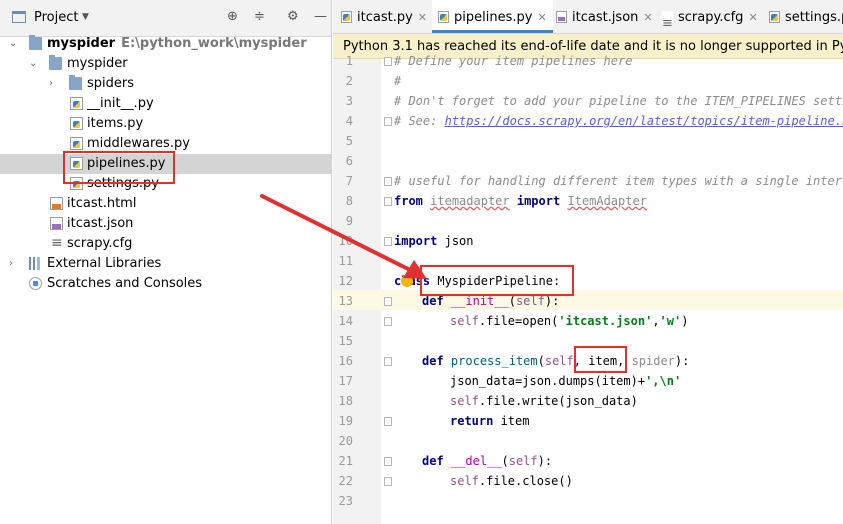 The width and height of the screenshot is (843, 524). What do you see at coordinates (511, 481) in the screenshot?
I see `code-line-22: self.file.close()` at bounding box center [511, 481].